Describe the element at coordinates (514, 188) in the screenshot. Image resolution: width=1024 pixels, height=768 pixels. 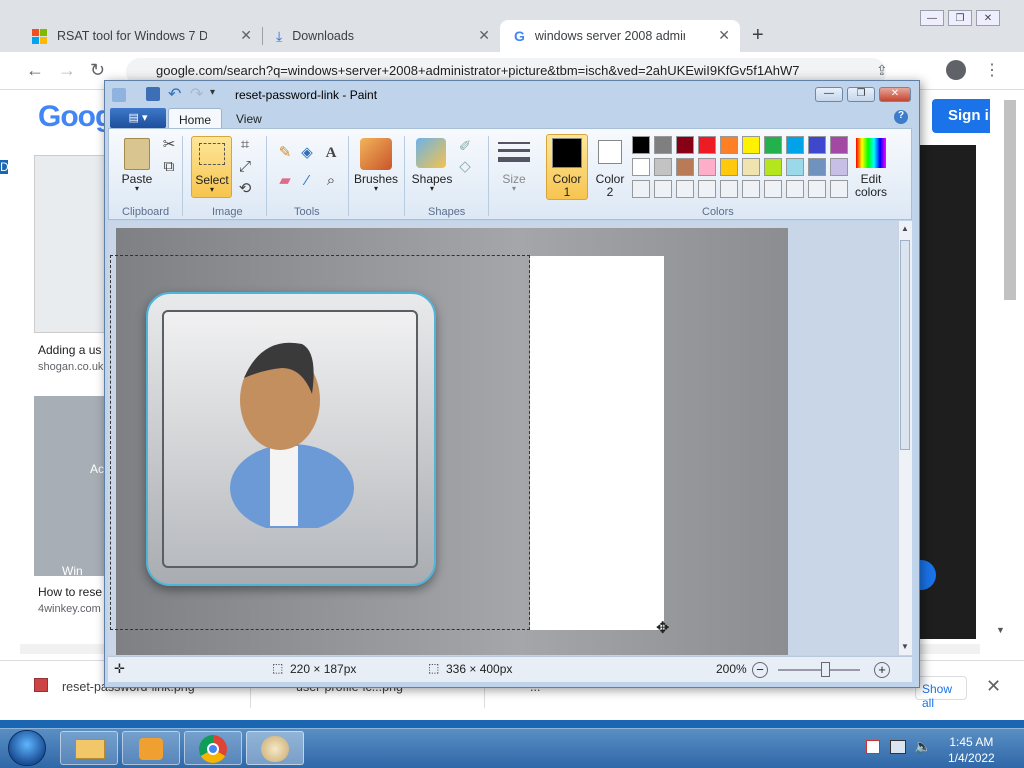
I see `size-dropdown-icon: ▾` at that location.